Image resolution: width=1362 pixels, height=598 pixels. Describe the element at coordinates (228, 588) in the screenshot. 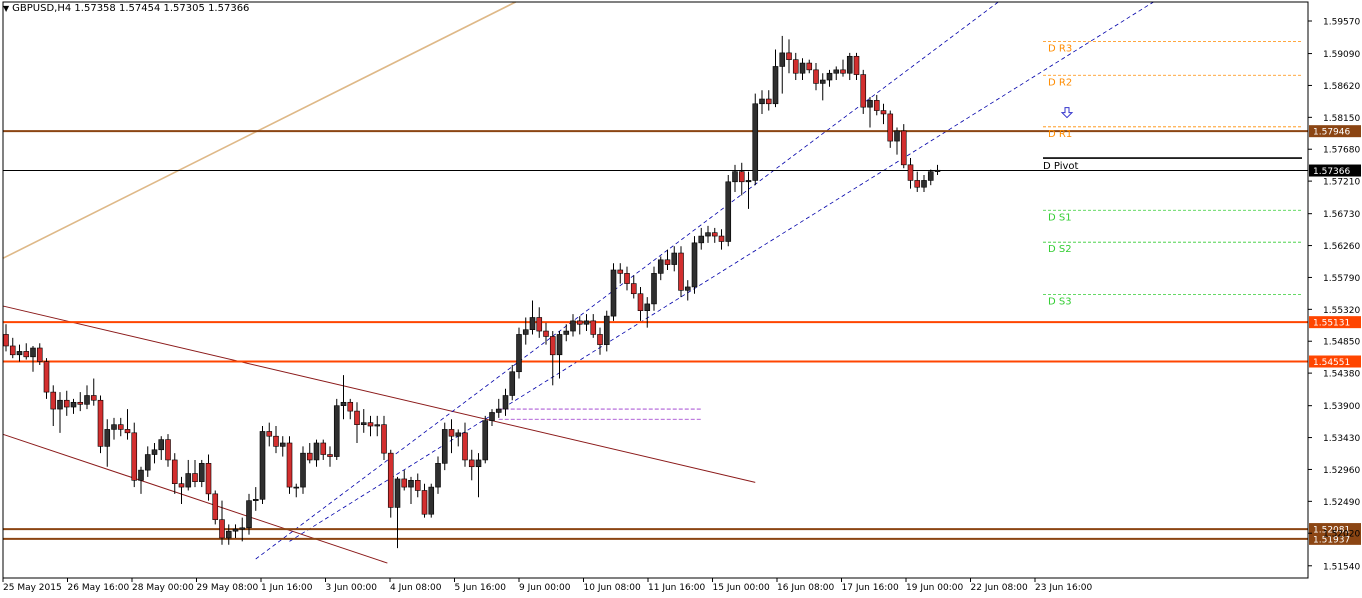

I see `x-tick-label: 29 May 08:00` at that location.